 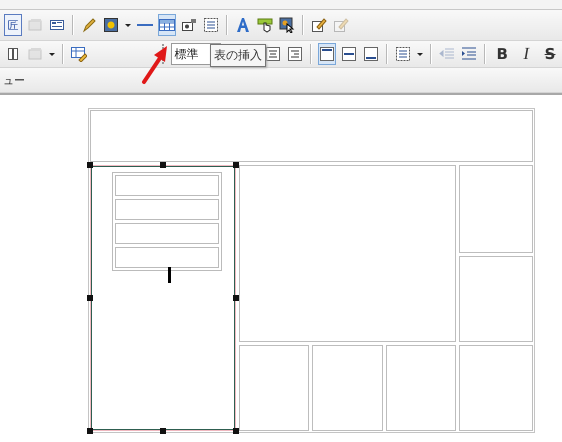 I want to click on align-top-icon, so click(x=327, y=54).